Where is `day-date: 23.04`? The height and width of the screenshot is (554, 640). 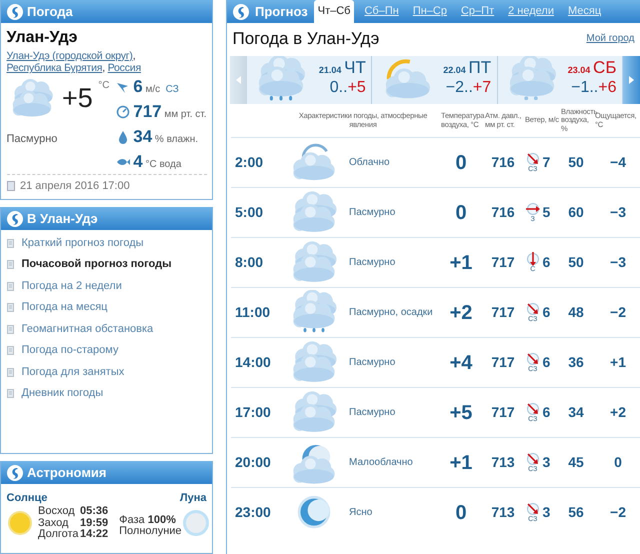 day-date: 23.04 is located at coordinates (579, 70).